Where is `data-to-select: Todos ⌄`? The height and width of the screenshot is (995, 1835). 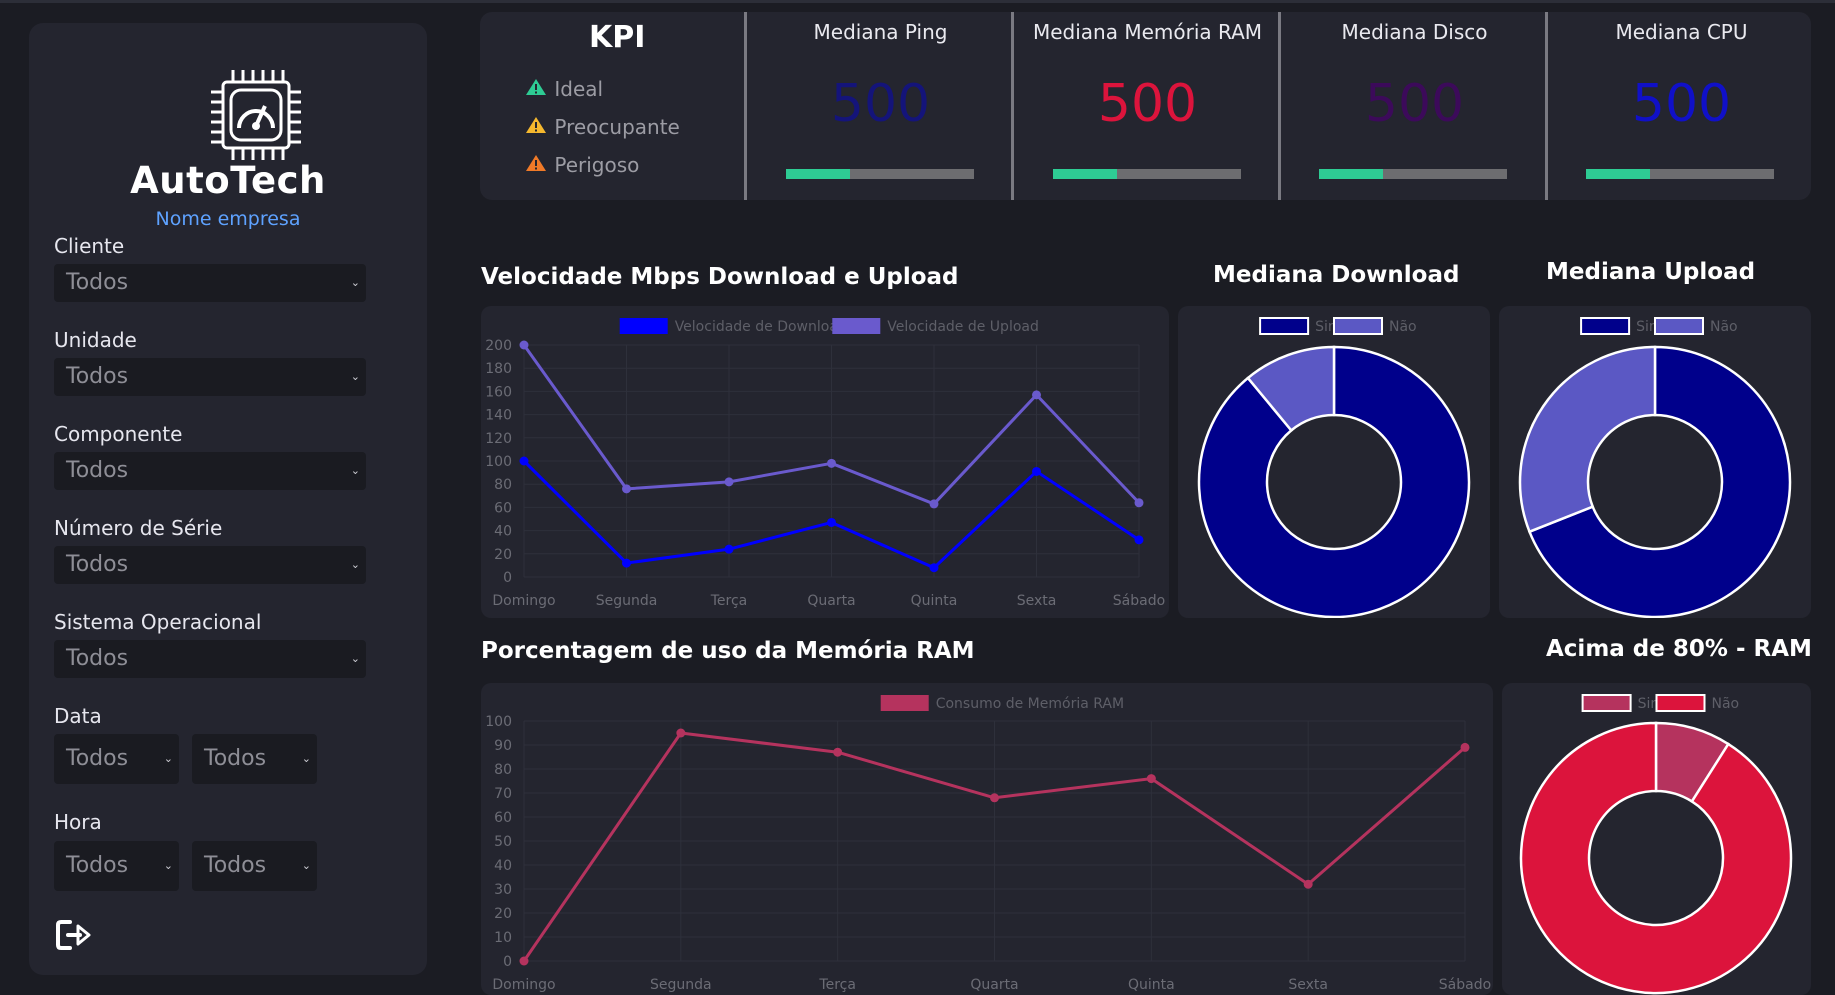
data-to-select: Todos ⌄ is located at coordinates (254, 759).